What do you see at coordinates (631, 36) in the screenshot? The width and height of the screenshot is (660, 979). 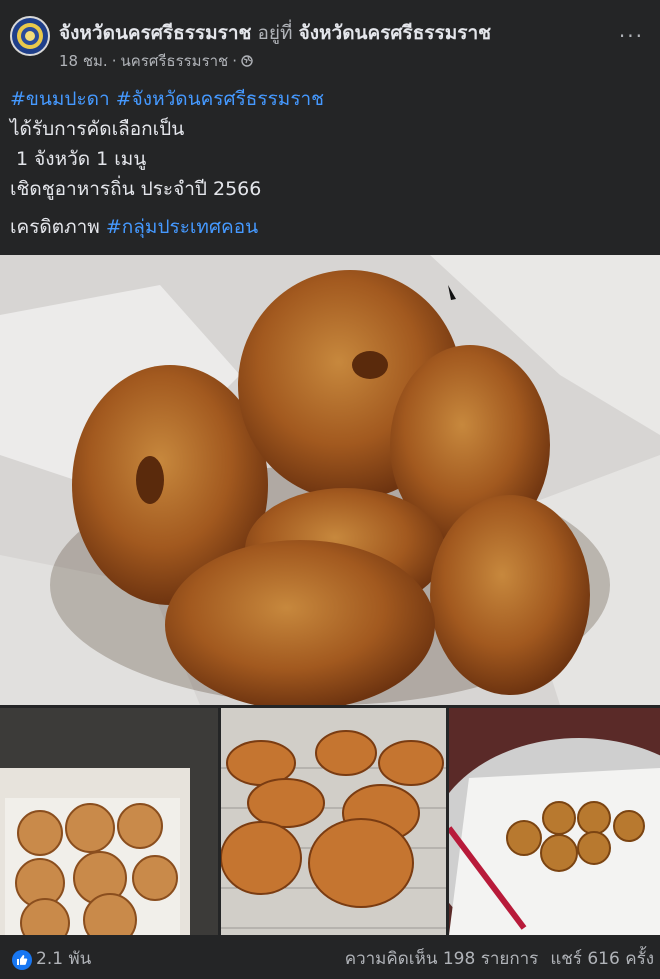 I see `more-options-button: ···` at bounding box center [631, 36].